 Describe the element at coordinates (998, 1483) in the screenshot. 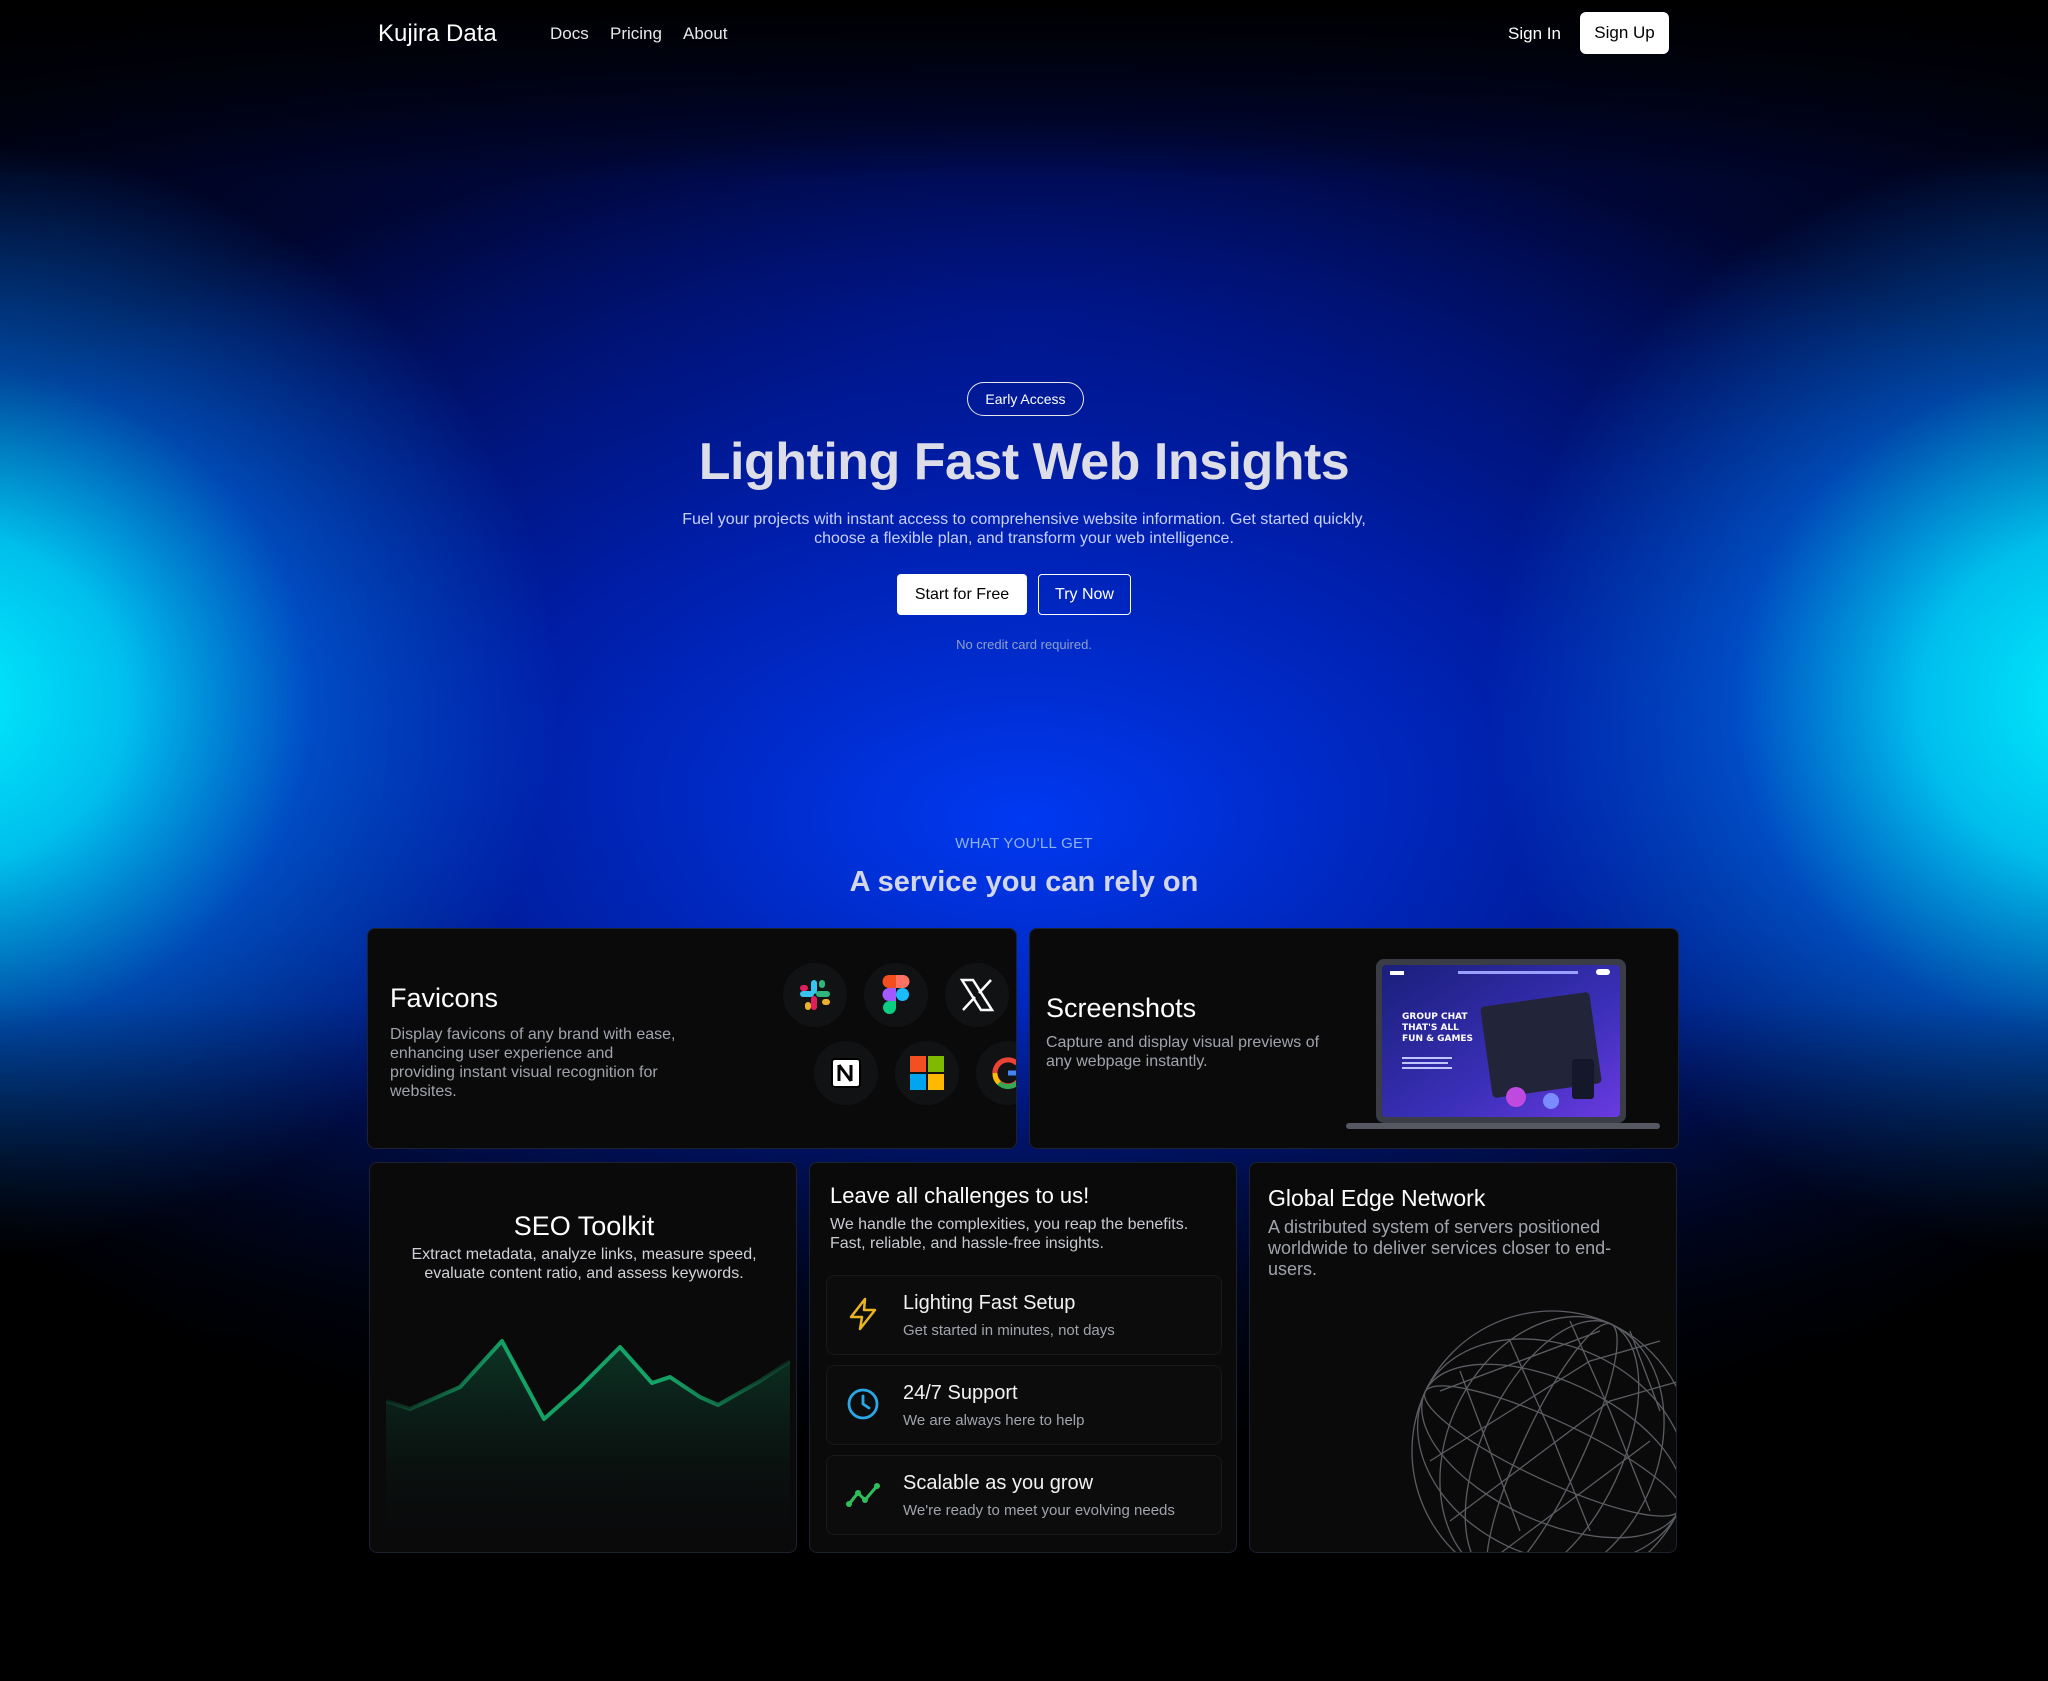

I see `feature-title: Scalable as you grow` at that location.